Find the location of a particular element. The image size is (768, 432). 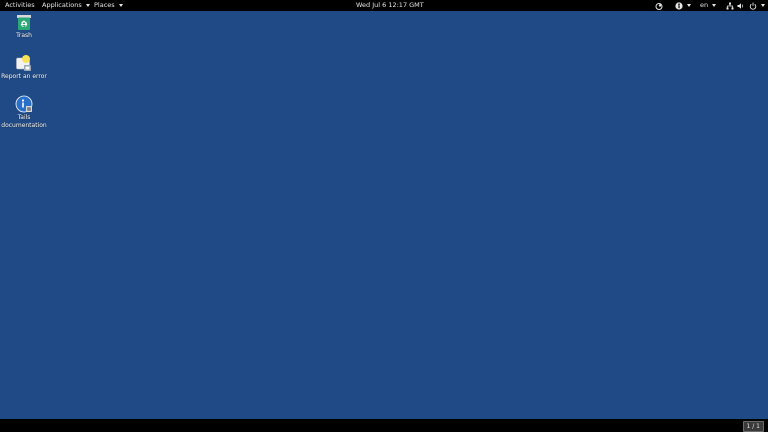

desktop-icon-label: Trash is located at coordinates (24, 35).